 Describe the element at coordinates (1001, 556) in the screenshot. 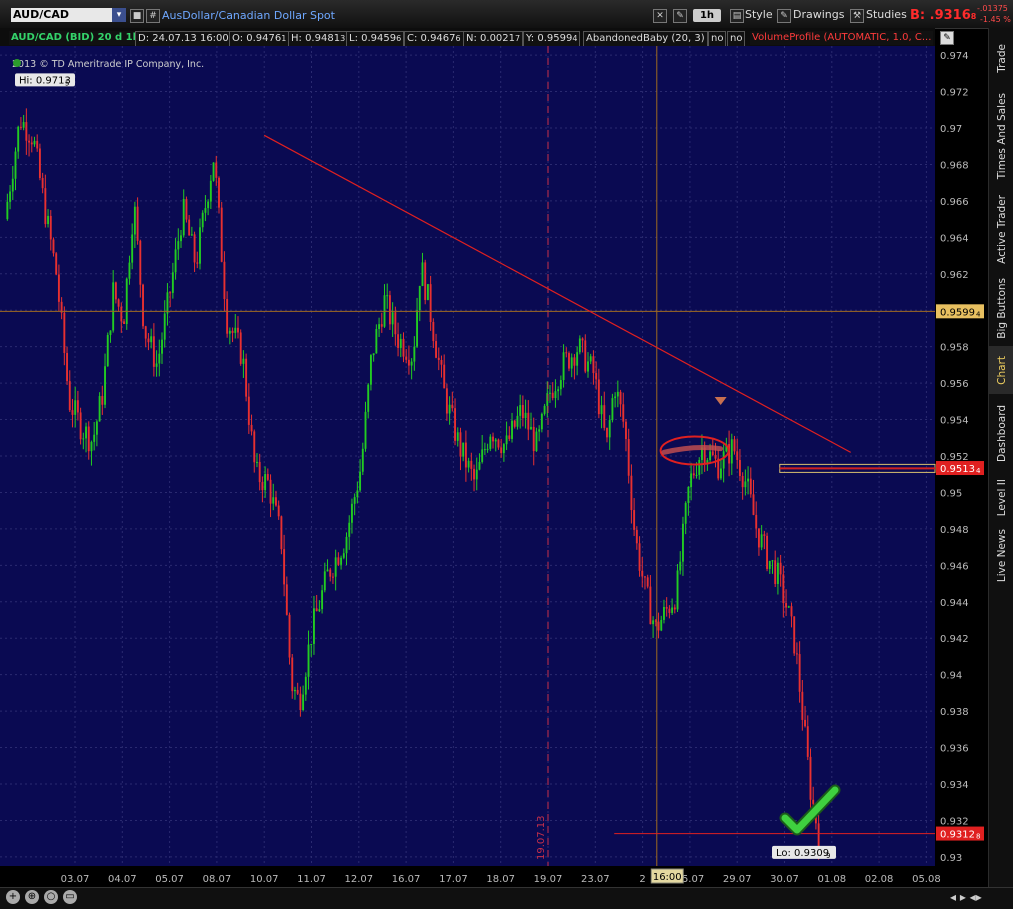

I see `sidebar-tab-live-news: Live News` at that location.